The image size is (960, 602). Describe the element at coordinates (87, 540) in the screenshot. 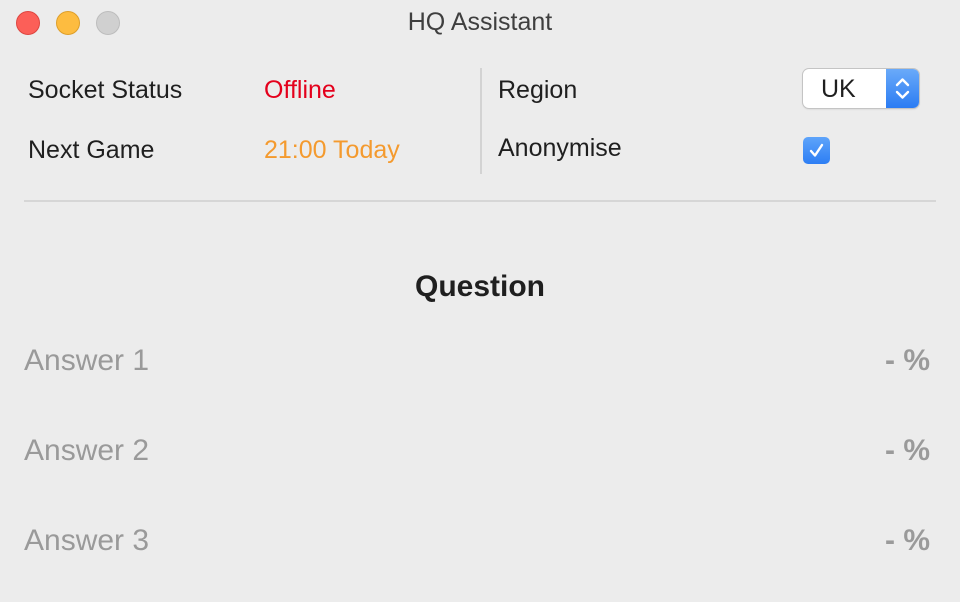

I see `answer-3-label: Answer 3` at that location.